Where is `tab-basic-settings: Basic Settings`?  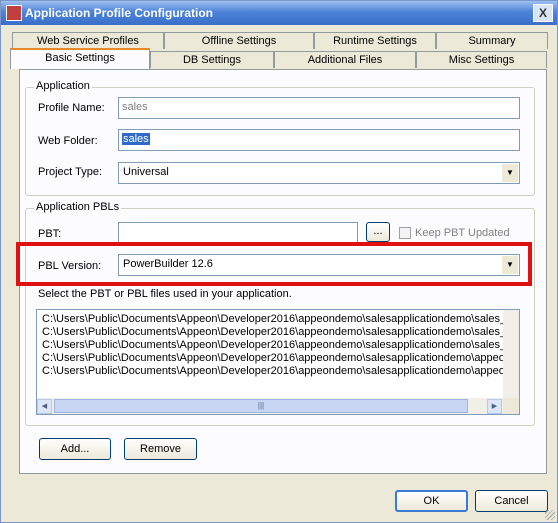 tab-basic-settings: Basic Settings is located at coordinates (80, 58).